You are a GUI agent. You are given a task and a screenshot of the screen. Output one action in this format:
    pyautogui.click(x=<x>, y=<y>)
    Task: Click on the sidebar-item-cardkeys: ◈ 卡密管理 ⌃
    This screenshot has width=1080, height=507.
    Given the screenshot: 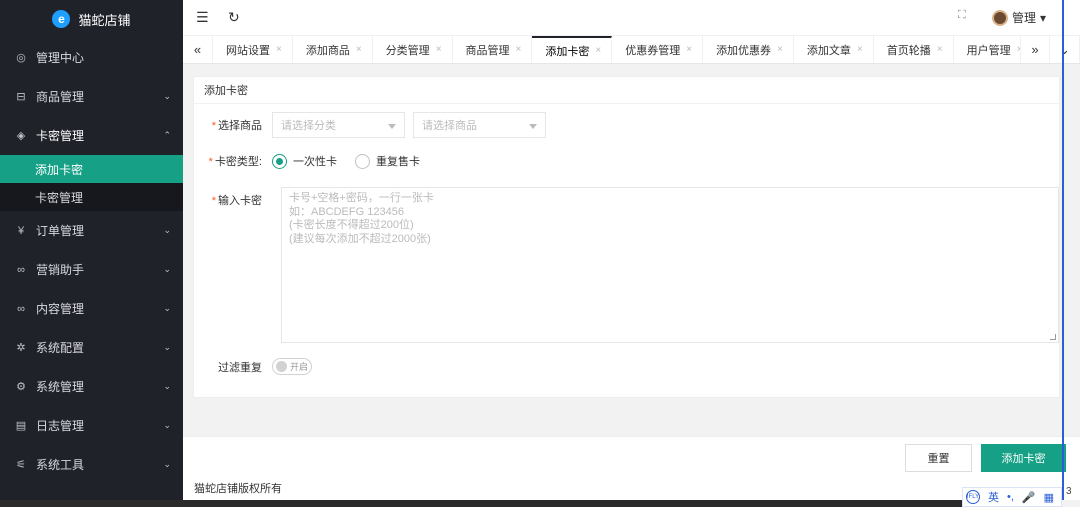 What is the action you would take?
    pyautogui.click(x=91, y=135)
    